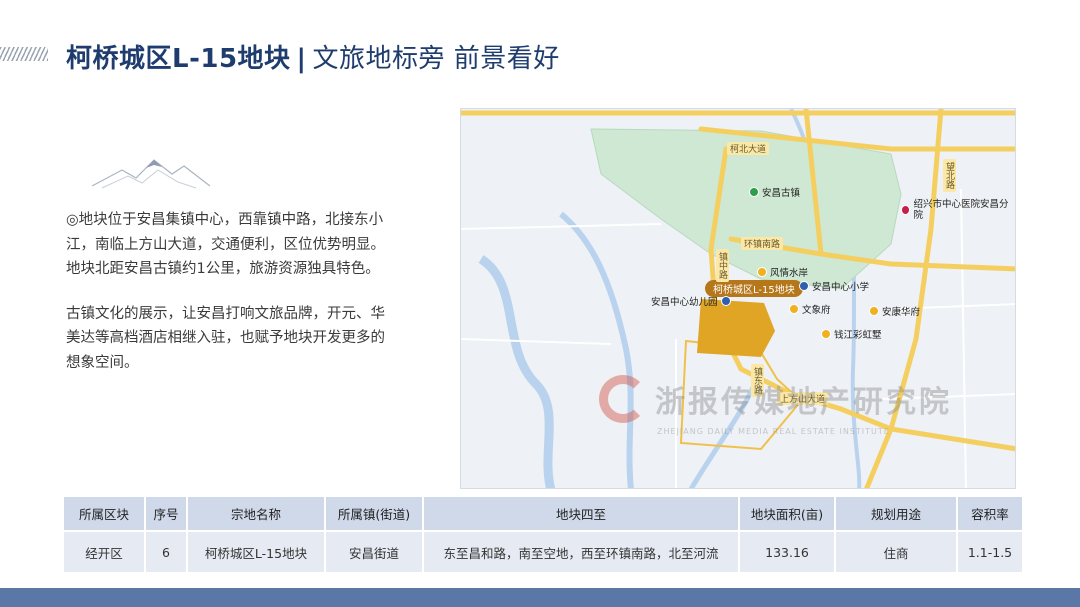 This screenshot has width=1080, height=607. I want to click on table-cell: 住商, so click(896, 552).